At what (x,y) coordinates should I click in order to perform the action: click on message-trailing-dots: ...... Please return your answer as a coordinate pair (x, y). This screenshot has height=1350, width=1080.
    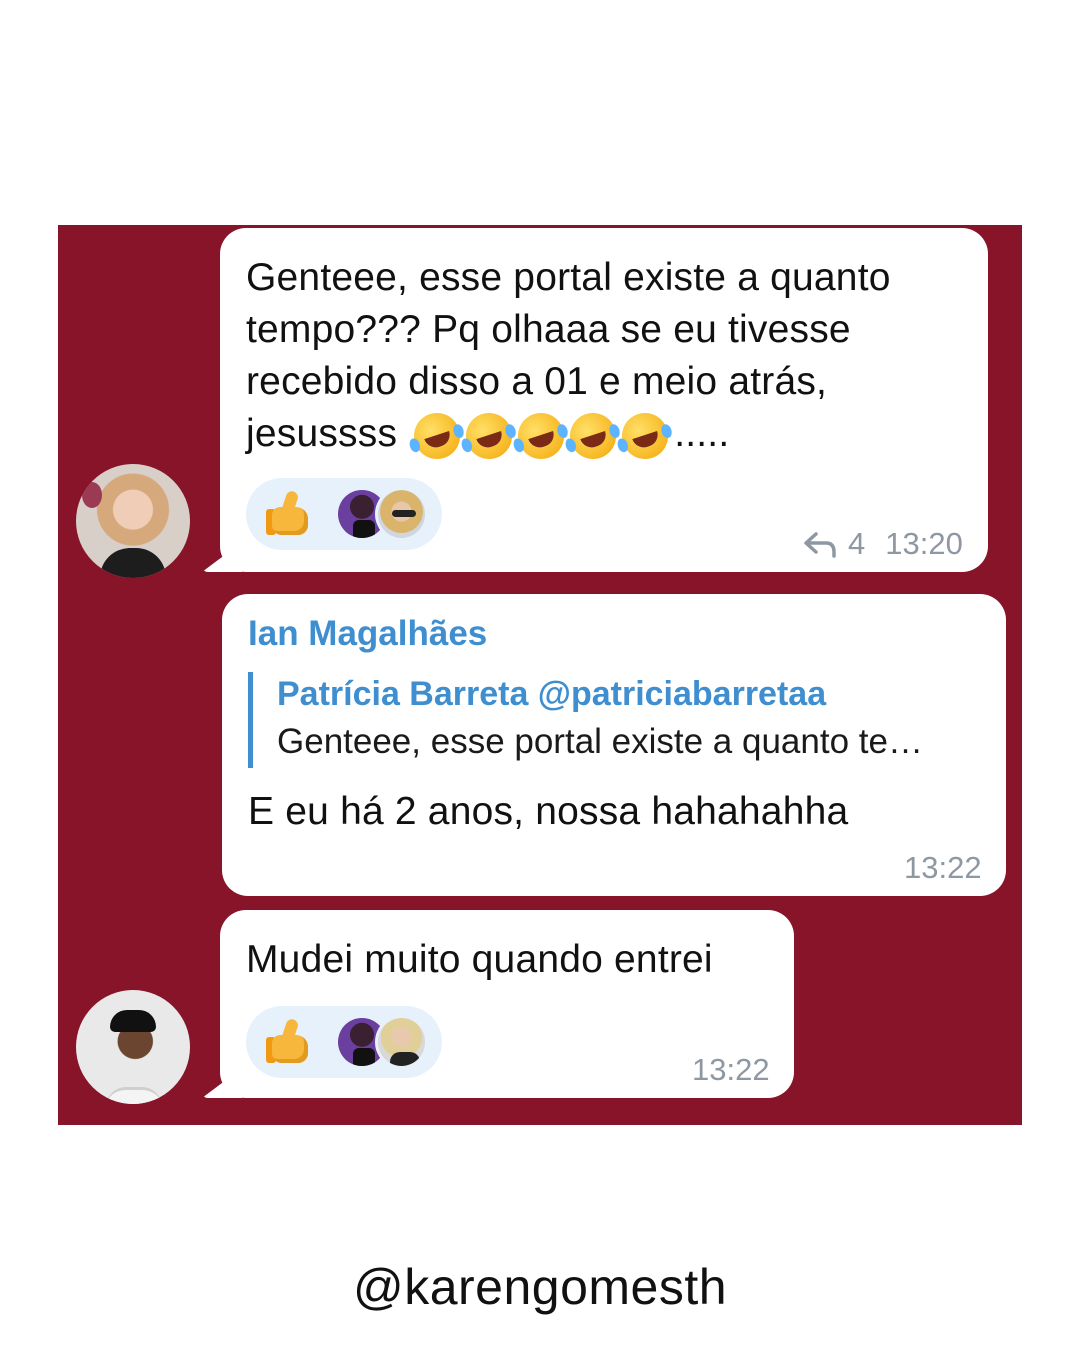
    Looking at the image, I should click on (702, 433).